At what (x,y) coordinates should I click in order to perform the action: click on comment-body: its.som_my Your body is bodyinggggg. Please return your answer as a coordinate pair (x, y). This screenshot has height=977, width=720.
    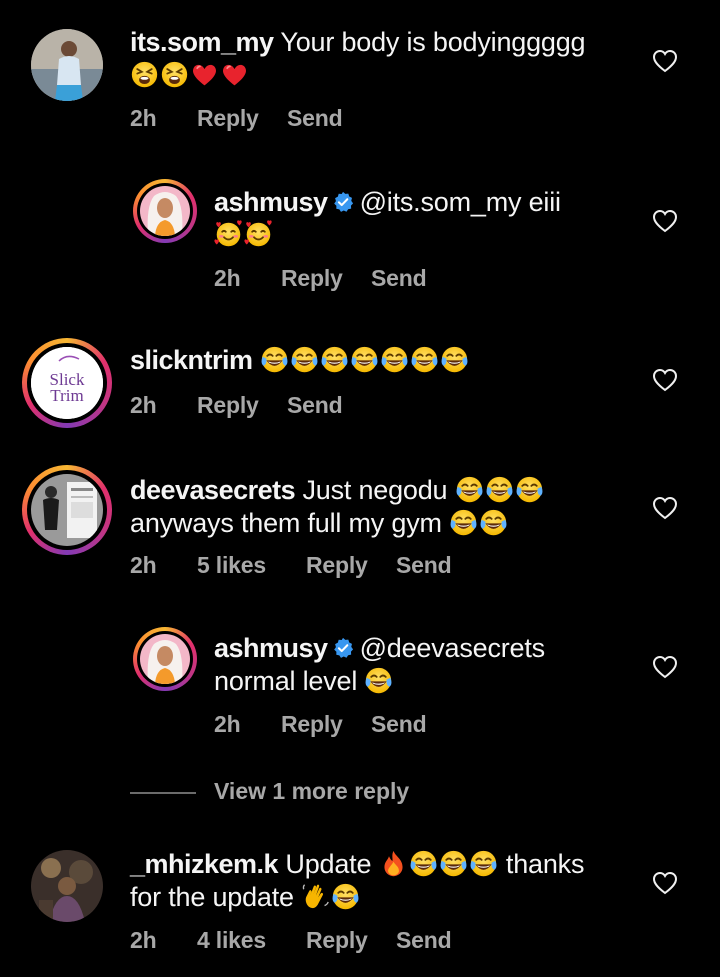
    Looking at the image, I should click on (380, 59).